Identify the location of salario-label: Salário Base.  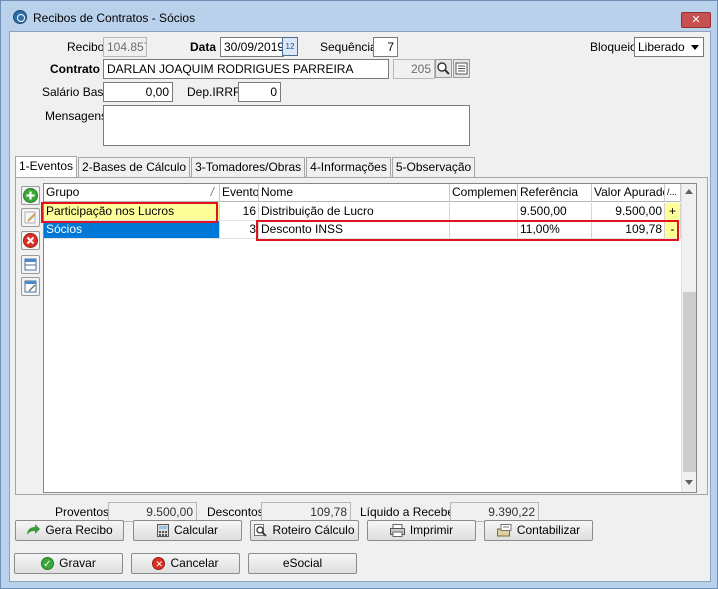
(76, 92).